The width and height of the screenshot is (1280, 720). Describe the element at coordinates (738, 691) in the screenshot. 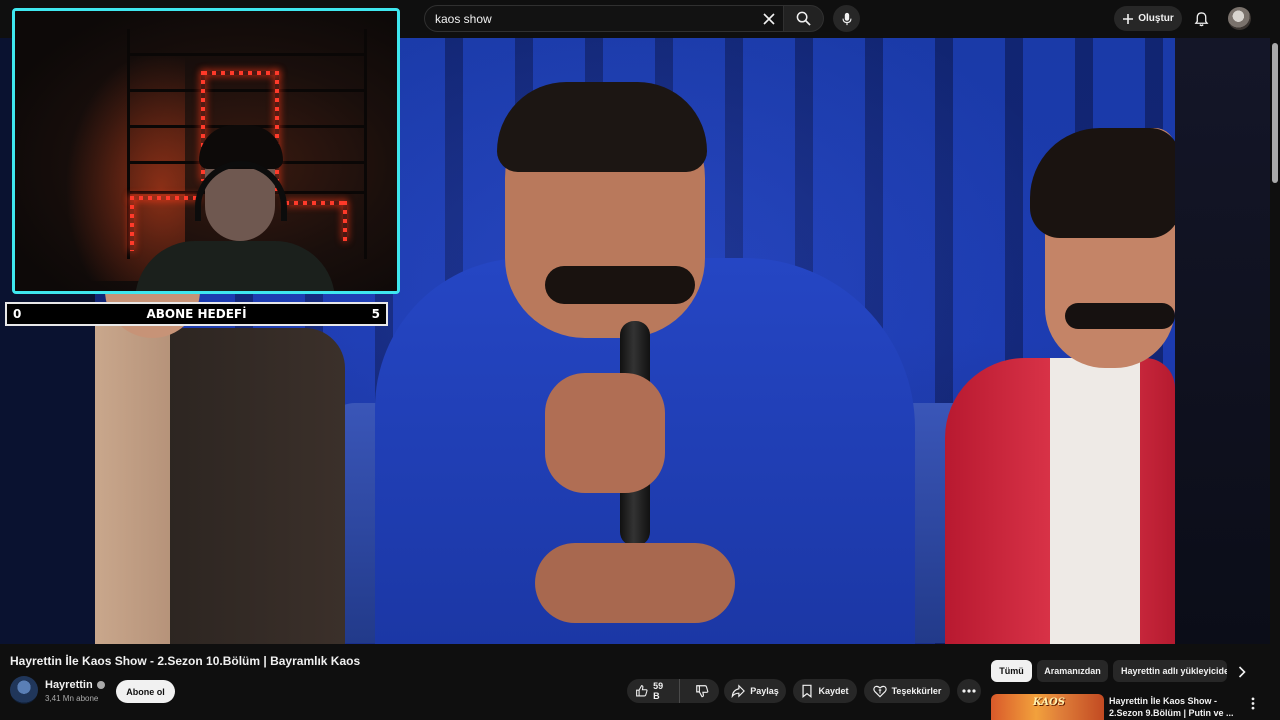

I see `share-icon` at that location.